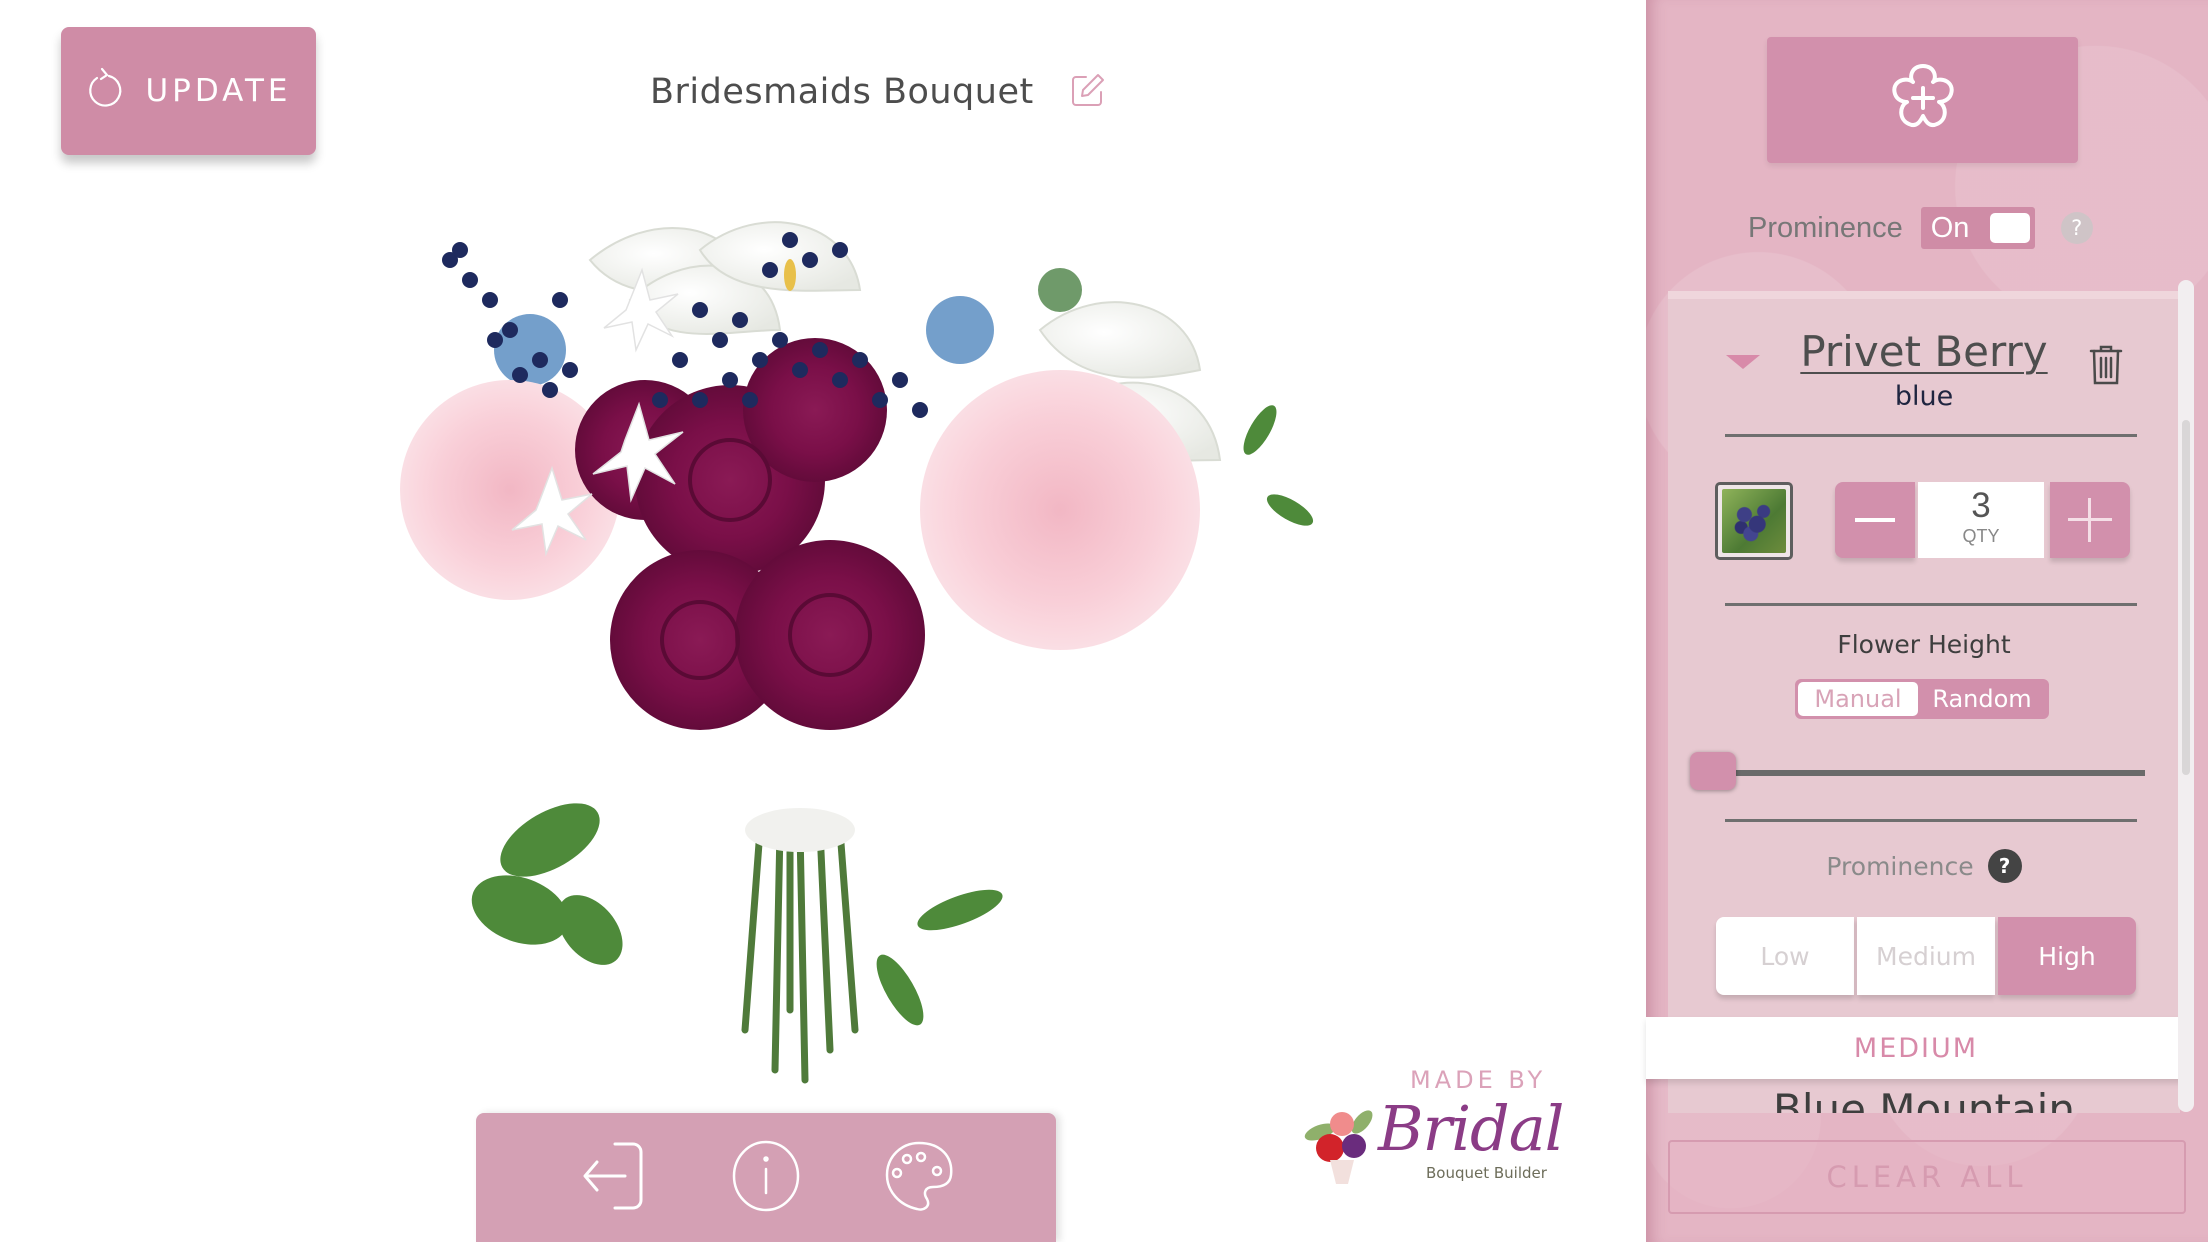 Image resolution: width=2208 pixels, height=1242 pixels. What do you see at coordinates (1785, 956) in the screenshot?
I see `prominence-low-button: Low` at bounding box center [1785, 956].